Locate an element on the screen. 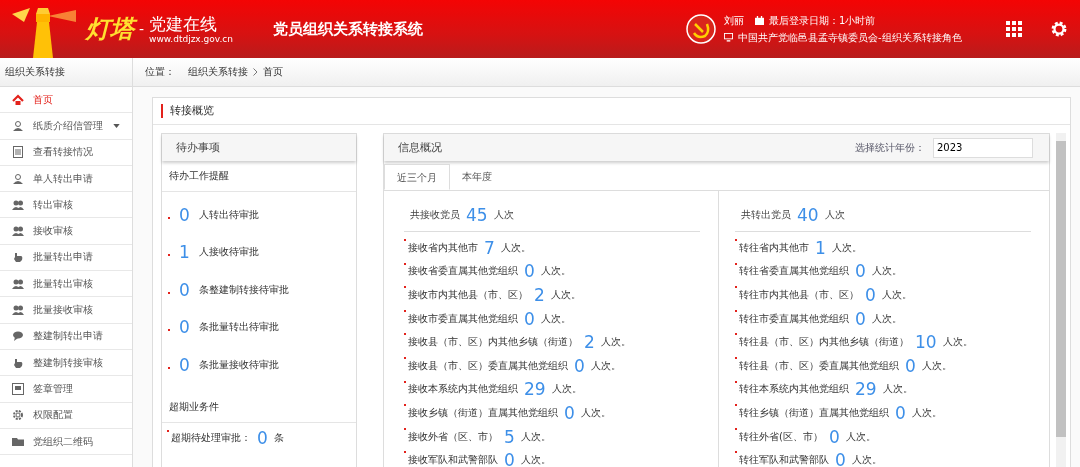 The width and height of the screenshot is (1080, 467). period-tab: 近三个月 is located at coordinates (417, 177).